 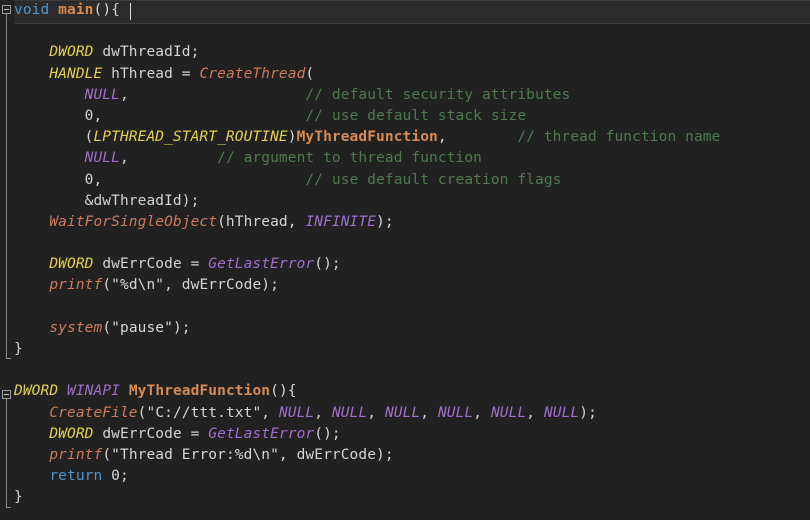 What do you see at coordinates (190, 137) in the screenshot?
I see `code-token-type: LPTHREAD_START_ROUTINE` at bounding box center [190, 137].